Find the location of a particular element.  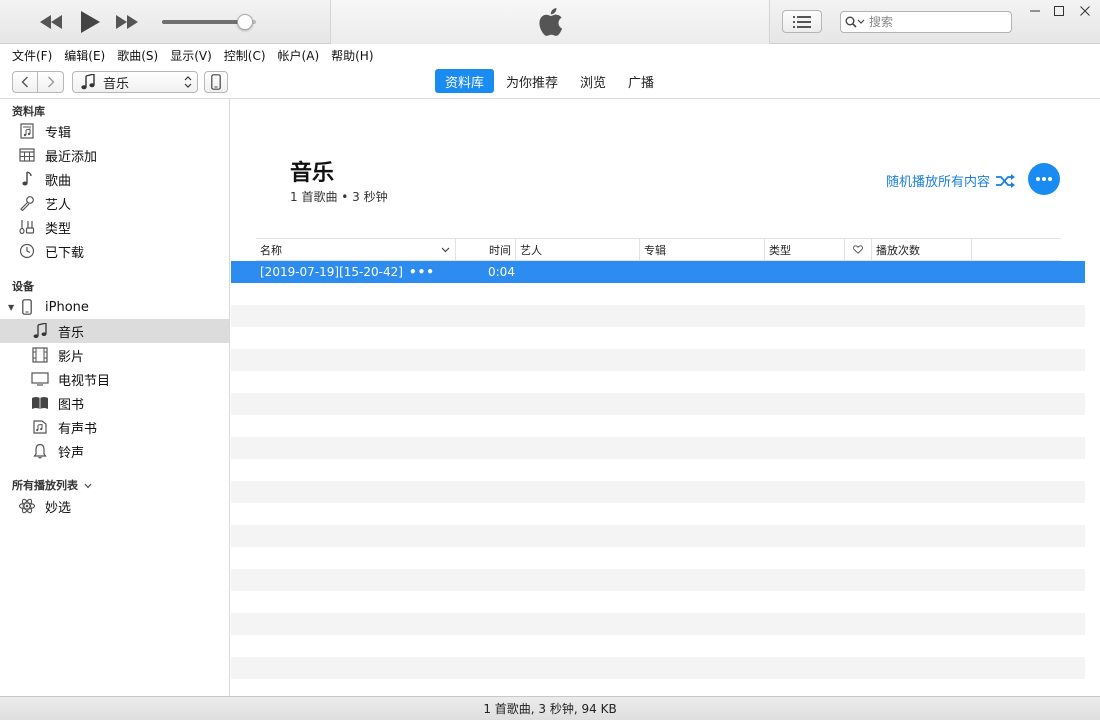

sidebar-item-recently-added: 最近添加 is located at coordinates (114, 155).